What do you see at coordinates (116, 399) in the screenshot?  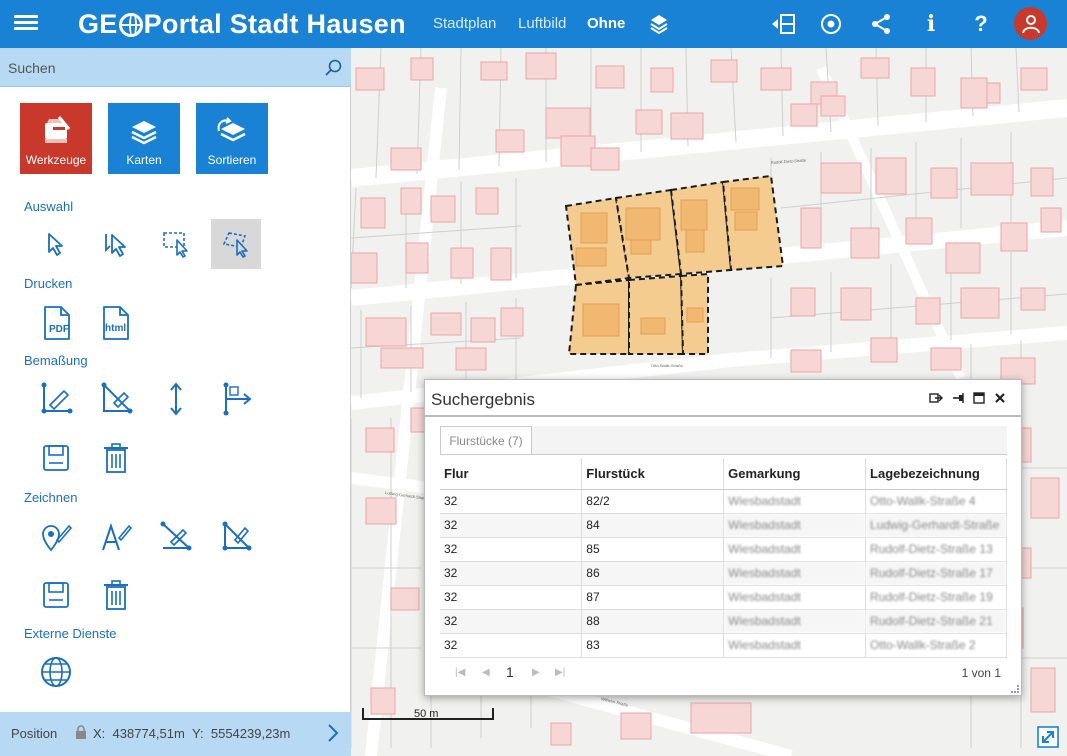 I see `measure-area-icon` at bounding box center [116, 399].